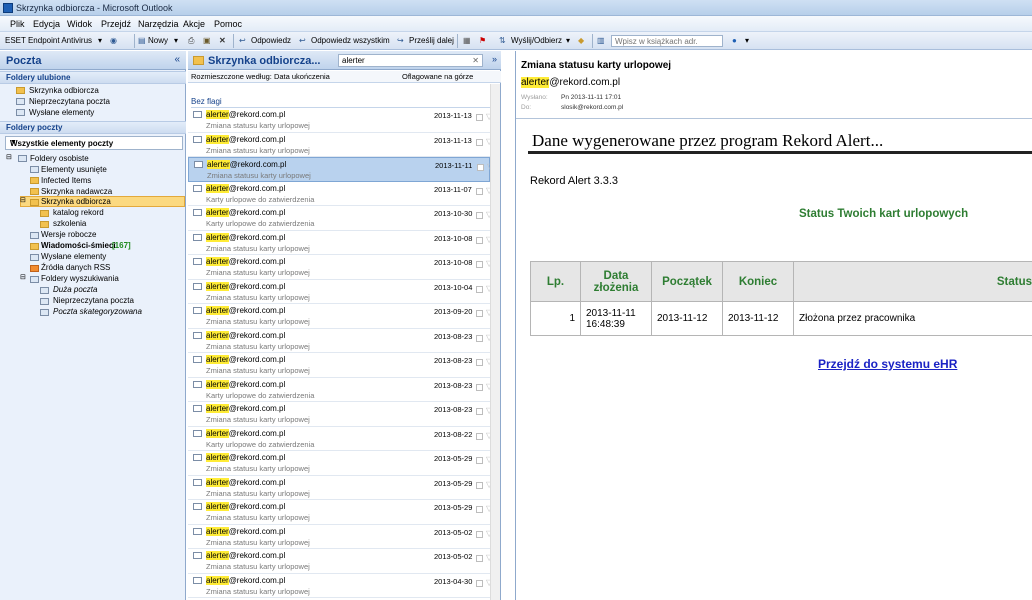  I want to click on follow-up-flag-icon: ⚑, so click(482, 40).